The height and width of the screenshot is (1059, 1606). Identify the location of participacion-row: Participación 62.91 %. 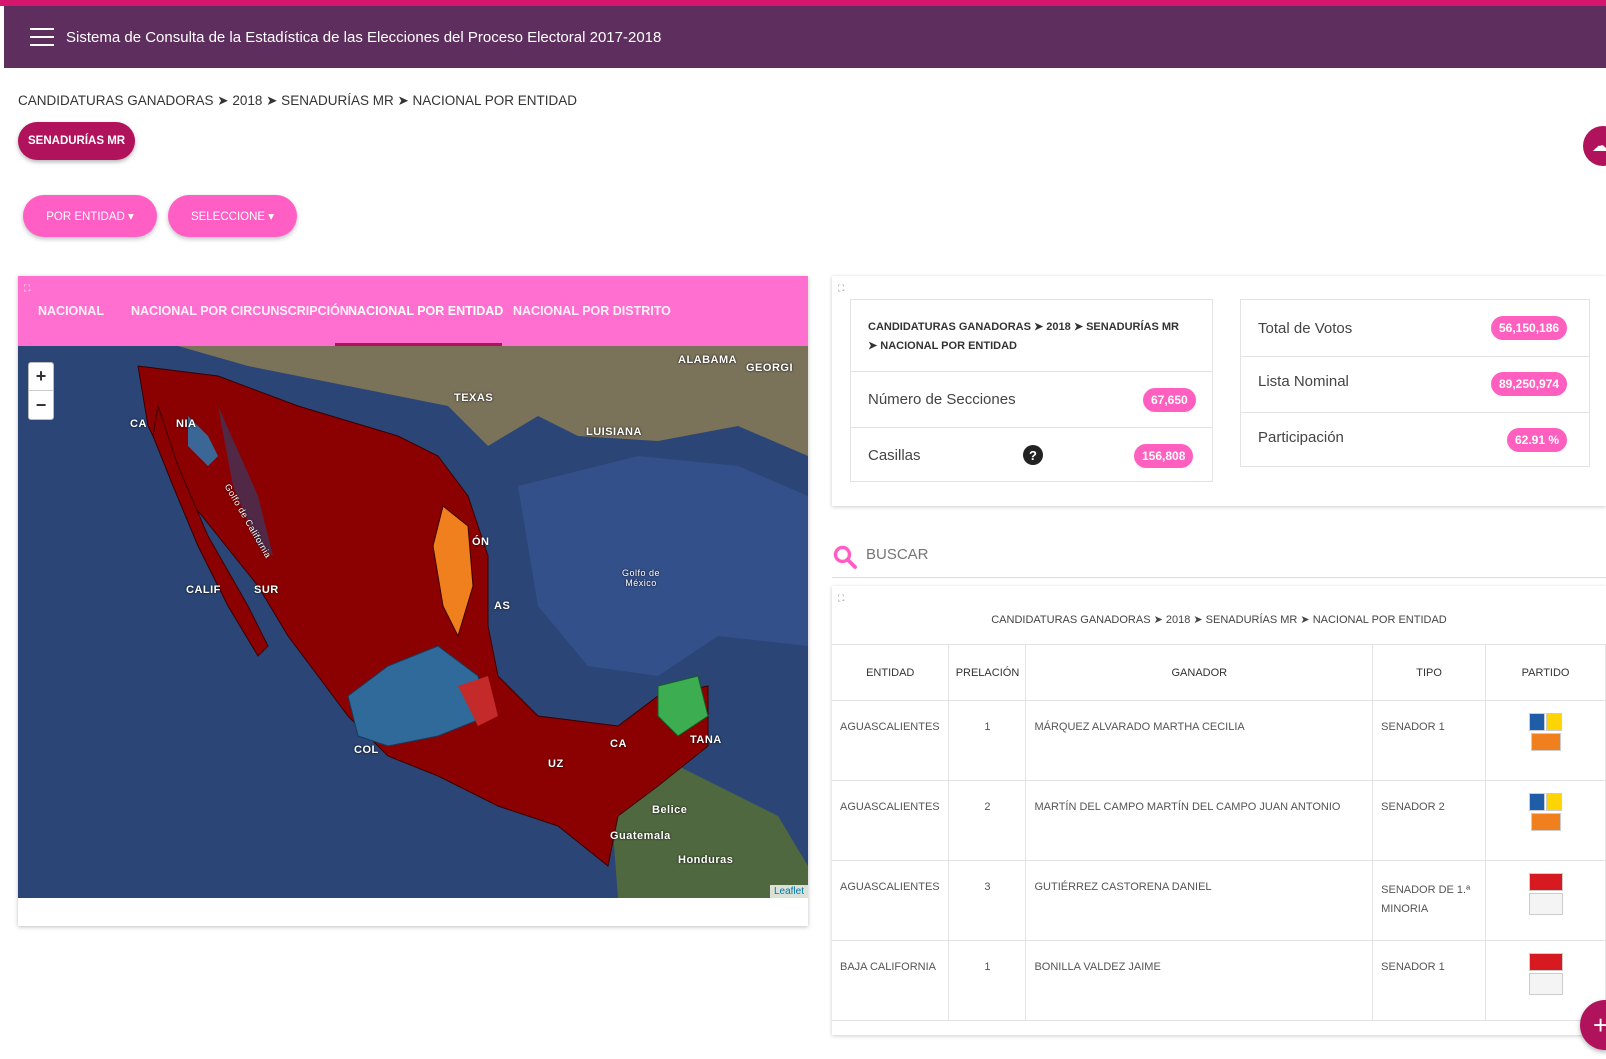
(1415, 440).